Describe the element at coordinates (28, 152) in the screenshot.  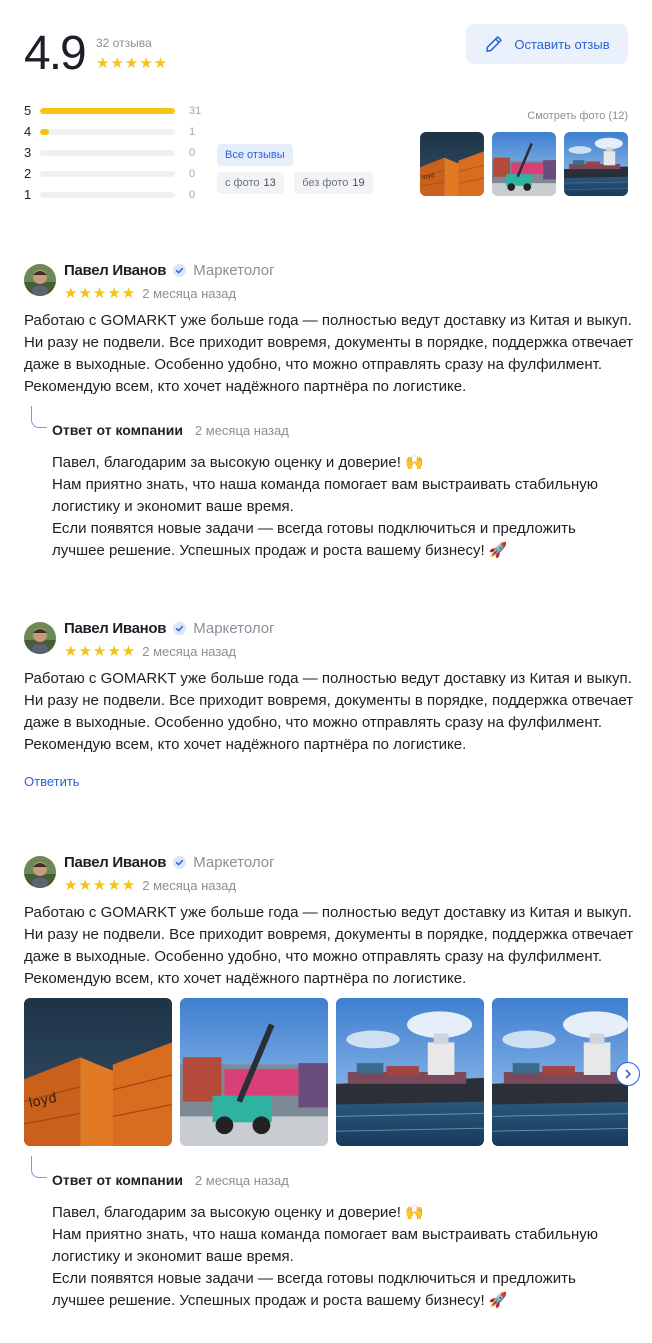
I see `distribution-stars: 3` at that location.